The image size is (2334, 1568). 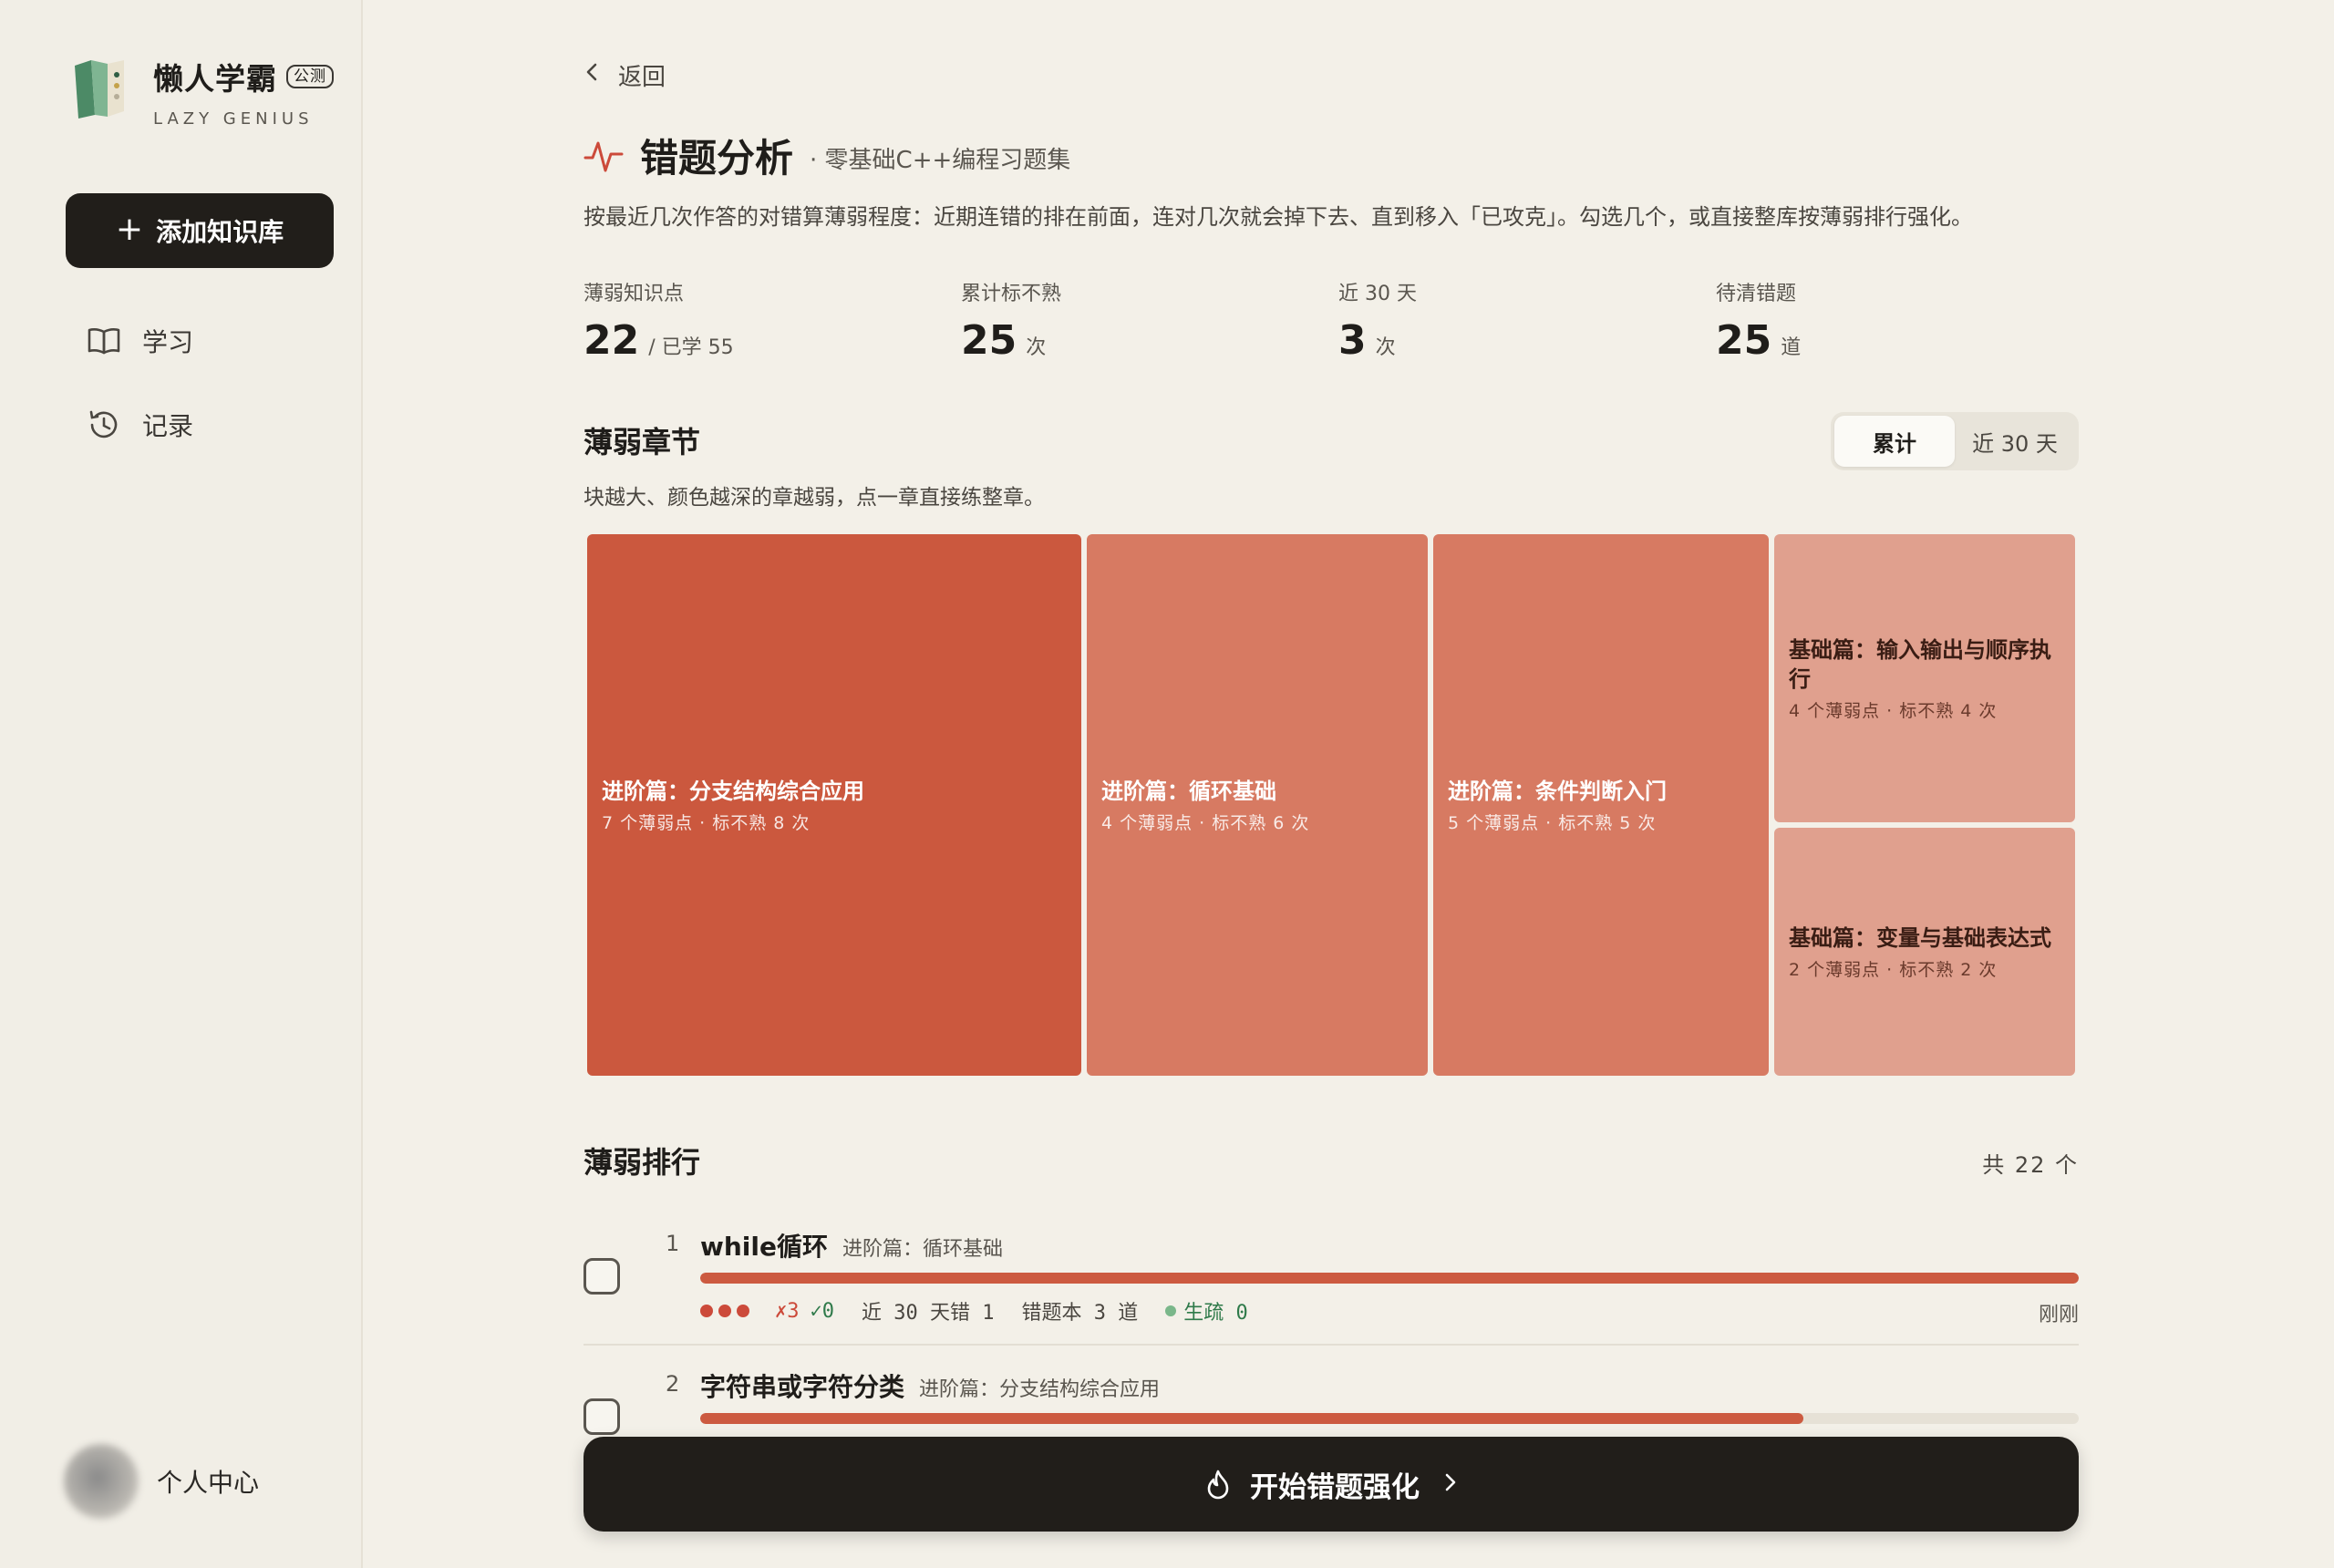 I want to click on brand-logo: 懒人学霸 公测 LAZY GENIUS, so click(x=203, y=92).